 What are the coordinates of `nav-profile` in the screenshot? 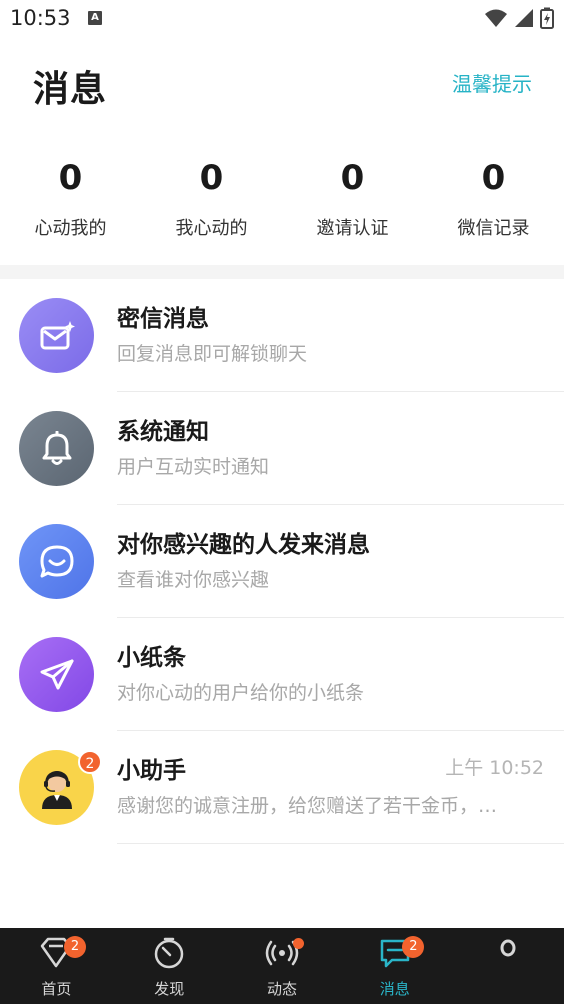 It's located at (507, 966).